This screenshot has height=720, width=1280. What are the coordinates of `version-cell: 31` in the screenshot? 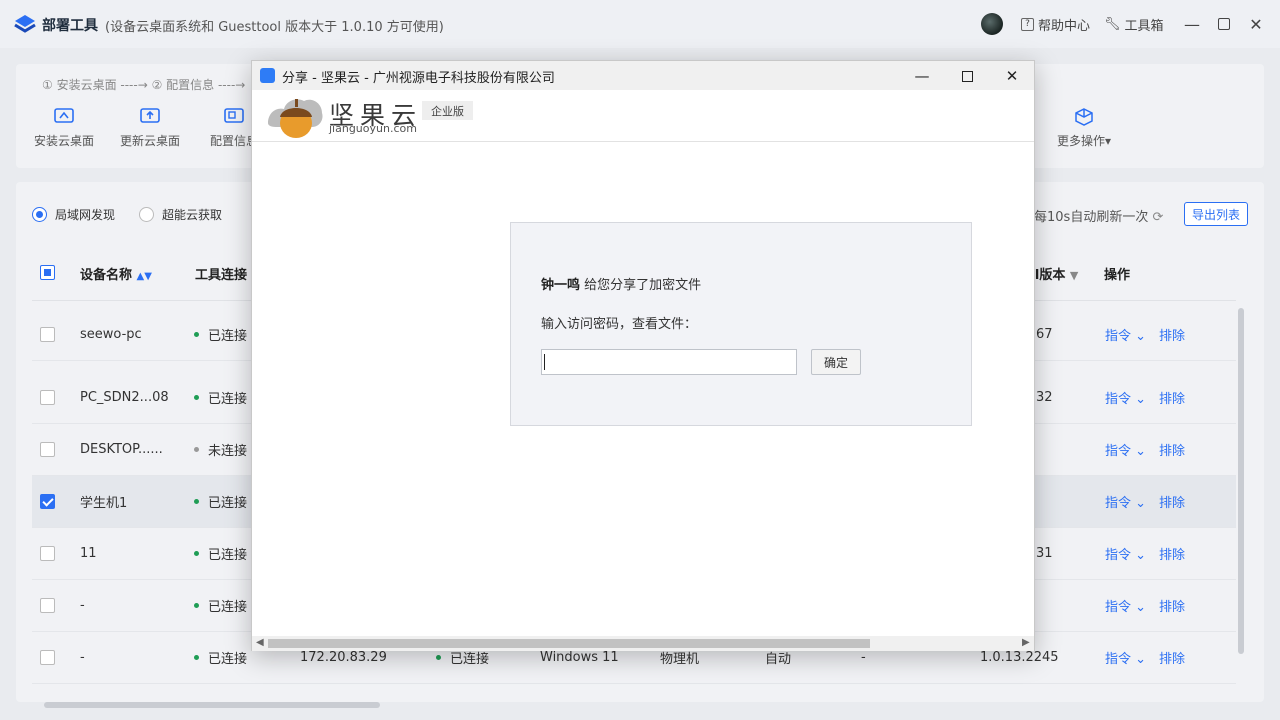 It's located at (1044, 553).